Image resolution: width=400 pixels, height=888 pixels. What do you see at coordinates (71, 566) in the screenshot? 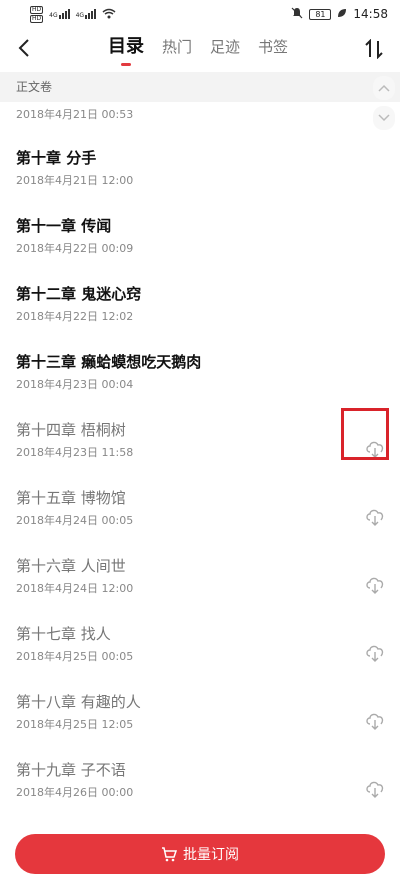
I see `chapter-title: 第十六章 人间世` at bounding box center [71, 566].